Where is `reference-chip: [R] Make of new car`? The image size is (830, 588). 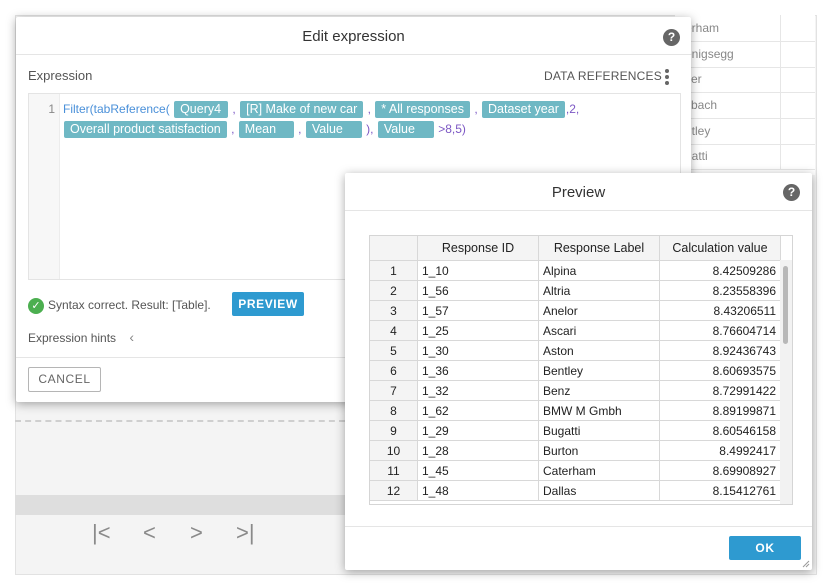 reference-chip: [R] Make of new car is located at coordinates (302, 110).